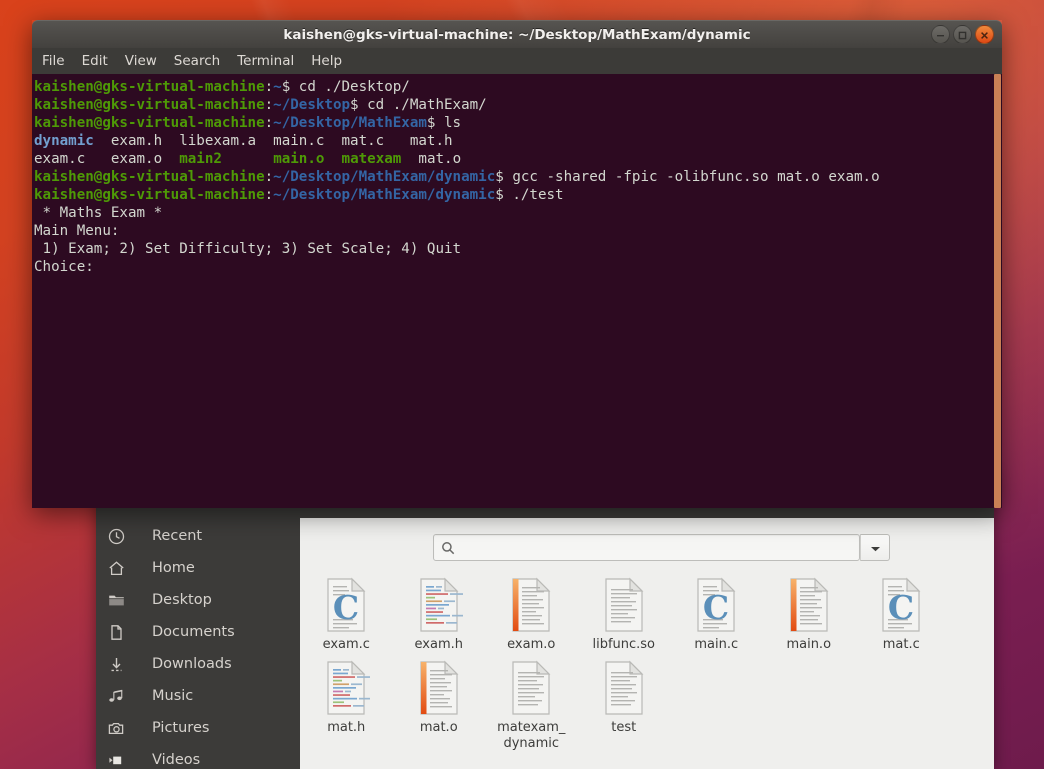  I want to click on sidebar-item-label: Desktop, so click(182, 600).